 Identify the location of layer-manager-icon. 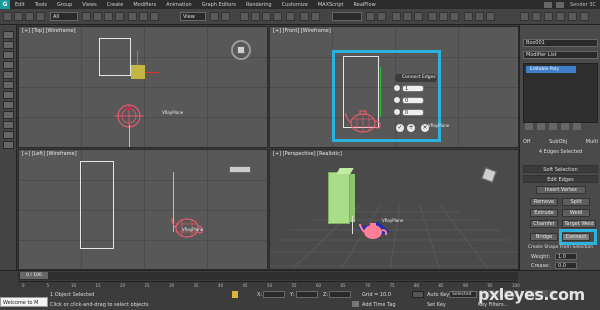
(370, 16).